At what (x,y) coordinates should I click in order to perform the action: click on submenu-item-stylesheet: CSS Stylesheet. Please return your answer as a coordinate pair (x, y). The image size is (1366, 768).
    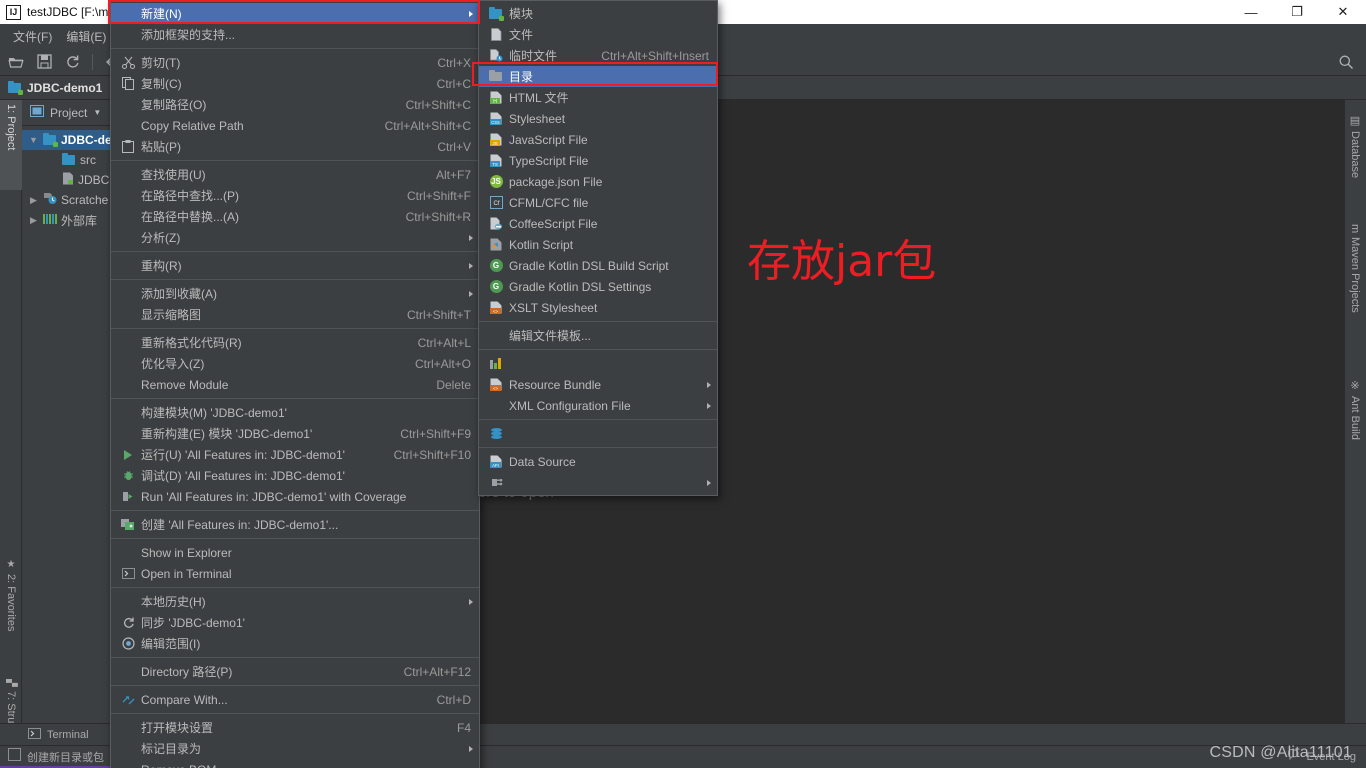
    Looking at the image, I should click on (598, 118).